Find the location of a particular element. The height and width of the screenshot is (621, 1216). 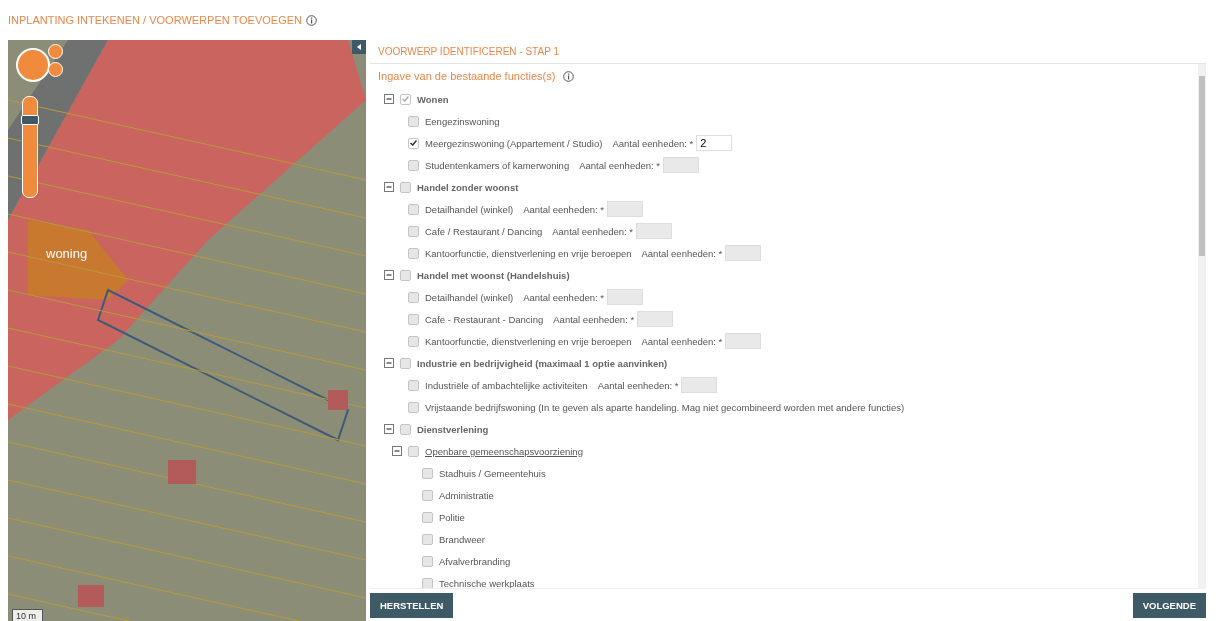

option-label: Industrie en bedrijvigheid (maximaal 1 optie aanvinken) is located at coordinates (542, 363).